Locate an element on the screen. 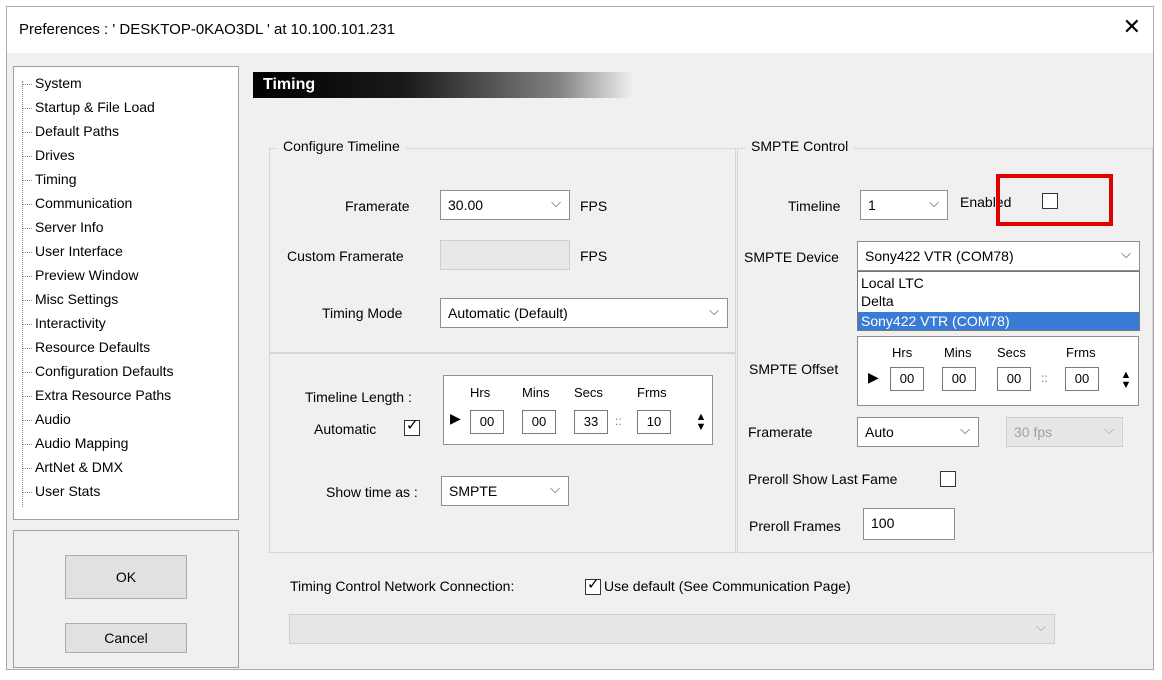 This screenshot has width=1162, height=680. custom-fps-label: FPS is located at coordinates (594, 256).